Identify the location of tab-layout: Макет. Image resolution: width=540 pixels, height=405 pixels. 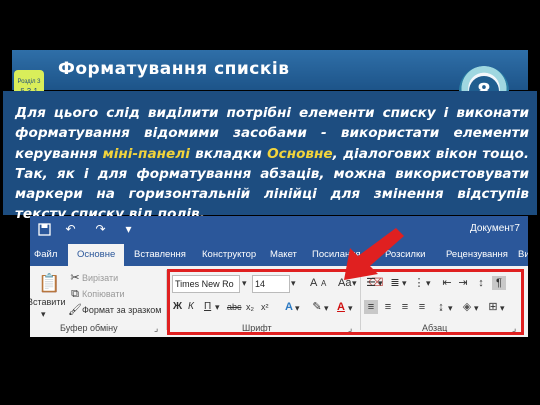
(283, 255).